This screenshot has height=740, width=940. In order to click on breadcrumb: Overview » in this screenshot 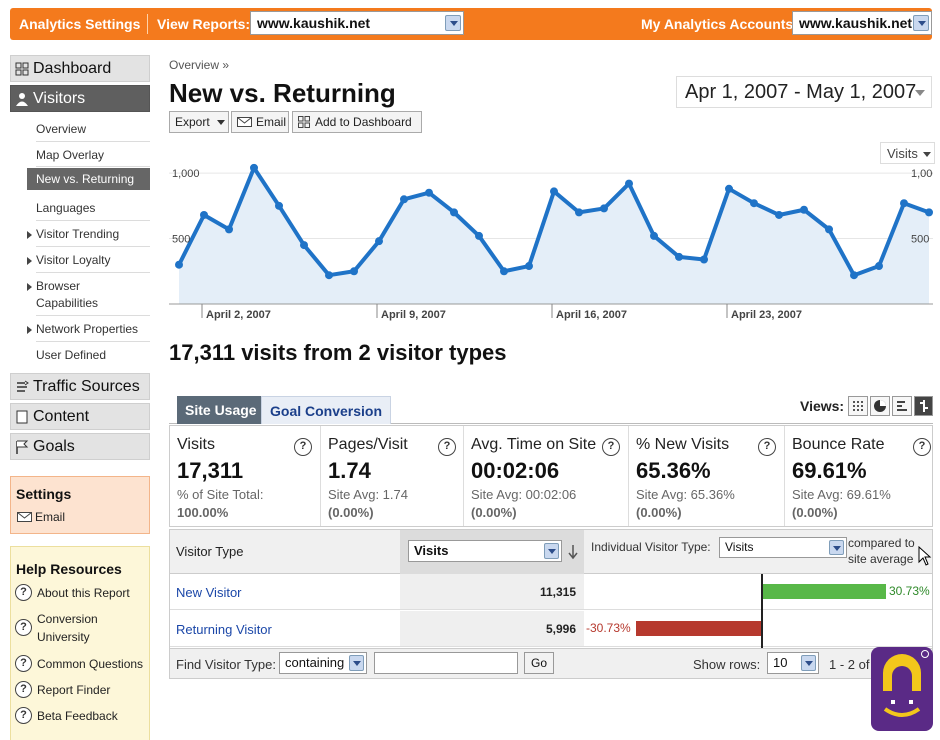, I will do `click(199, 65)`.